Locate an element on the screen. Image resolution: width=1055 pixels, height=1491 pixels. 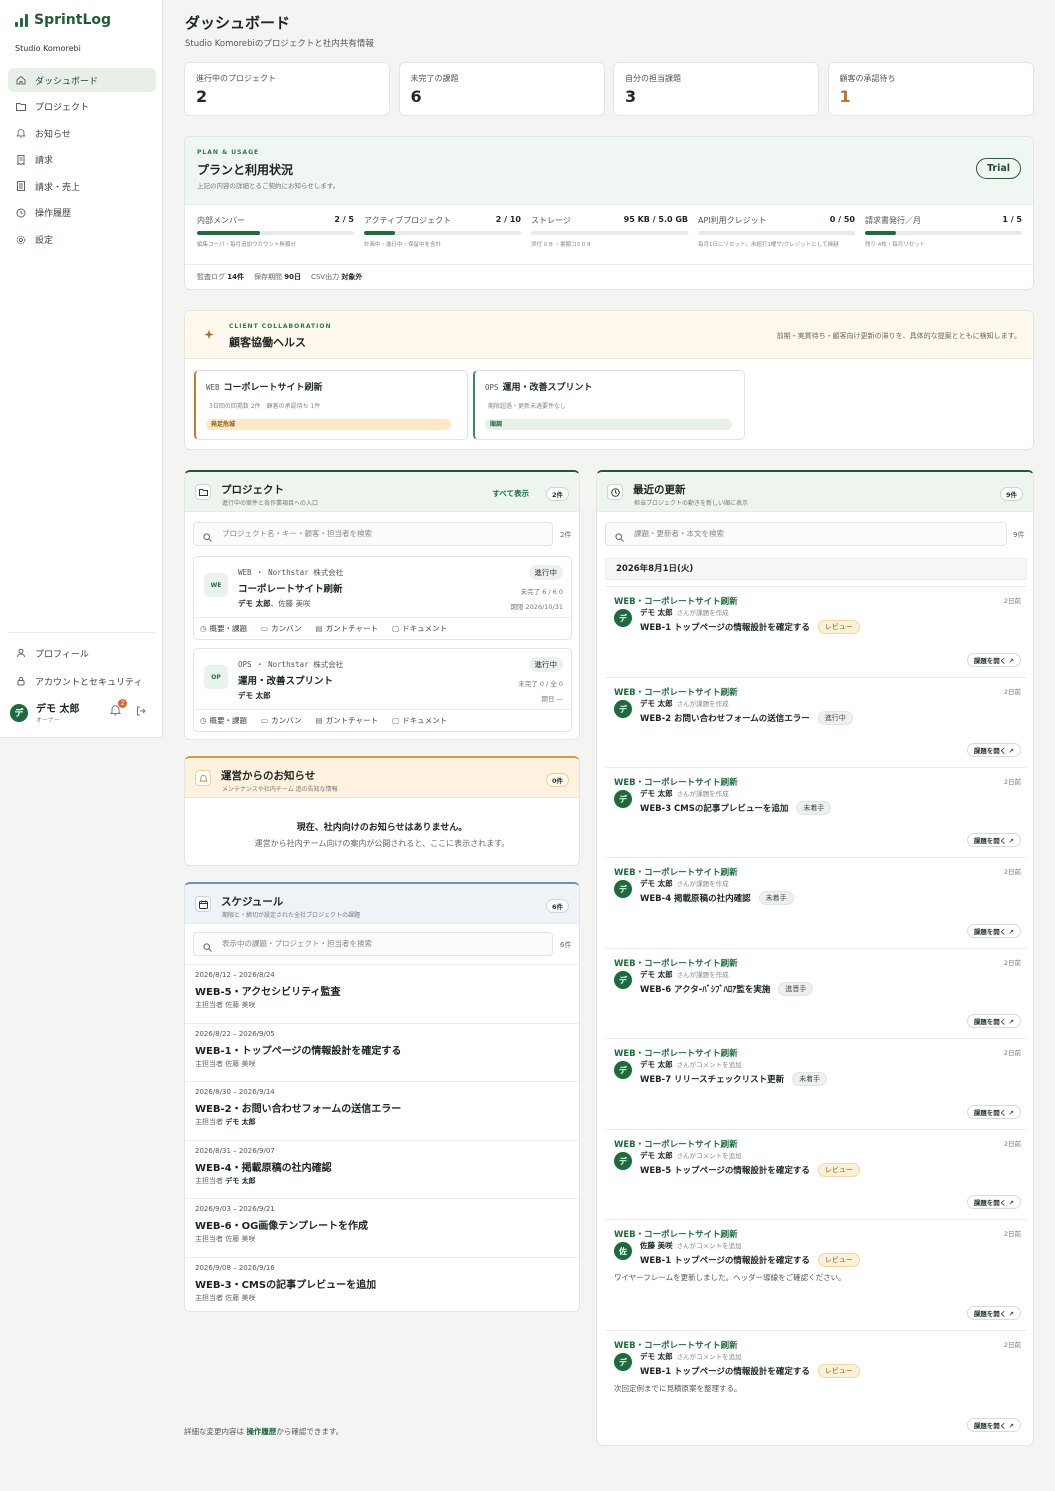
notifications-button: 2 is located at coordinates (118, 709).